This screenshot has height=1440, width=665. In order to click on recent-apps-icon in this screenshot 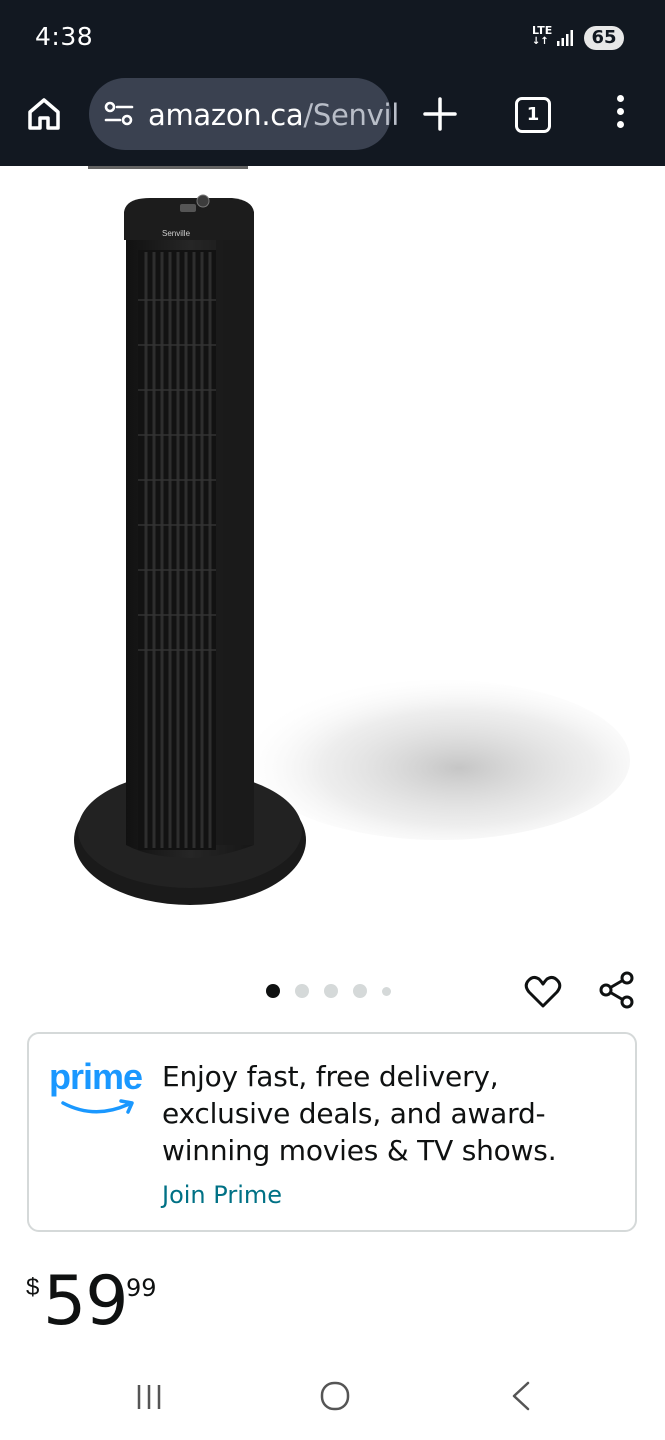, I will do `click(149, 1397)`.